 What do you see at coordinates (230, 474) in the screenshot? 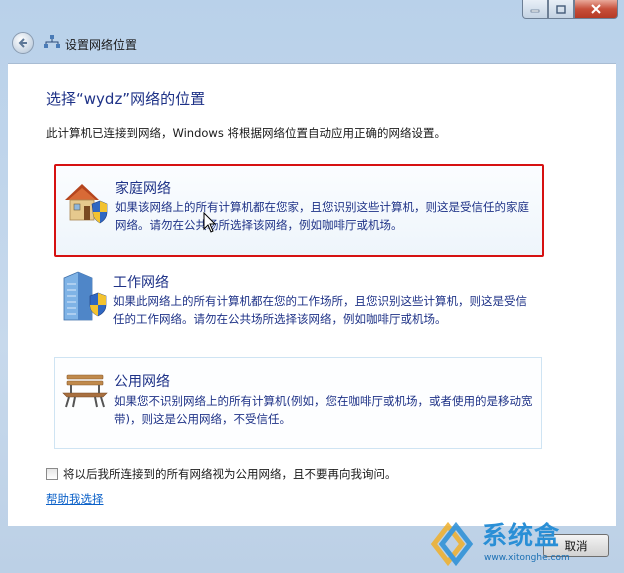
I see `checkbox-label: 将以后我所连接到的所有网络视为公用网络，且不要再向我询问。` at bounding box center [230, 474].